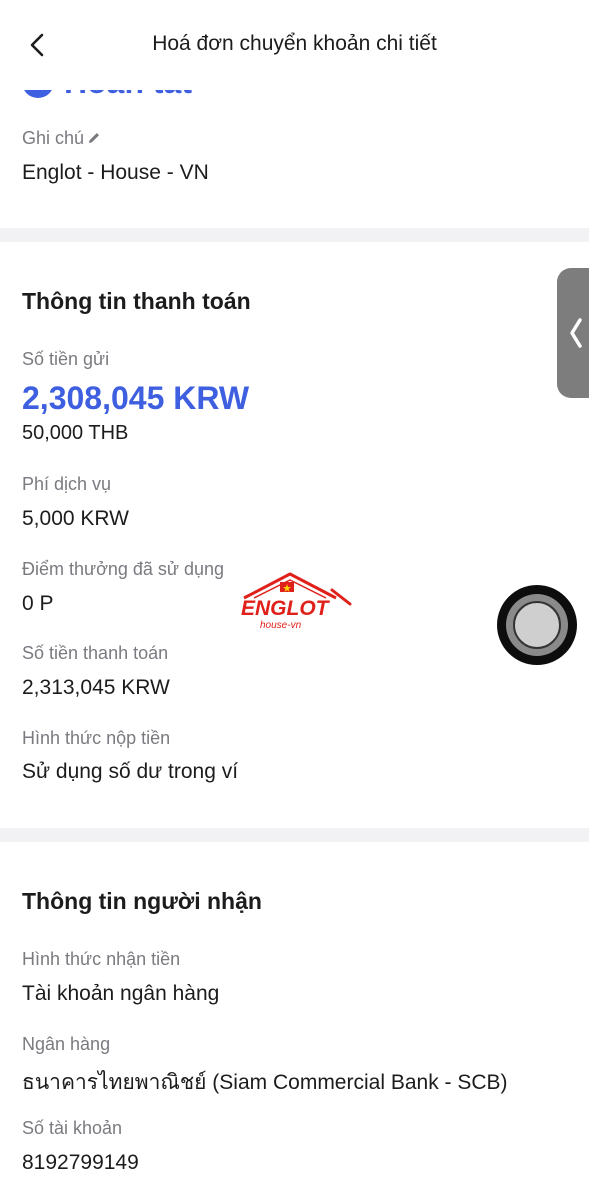 Image resolution: width=589 pixels, height=1200 pixels. I want to click on recipient-section-title: Thông tin người nhận, so click(142, 901).